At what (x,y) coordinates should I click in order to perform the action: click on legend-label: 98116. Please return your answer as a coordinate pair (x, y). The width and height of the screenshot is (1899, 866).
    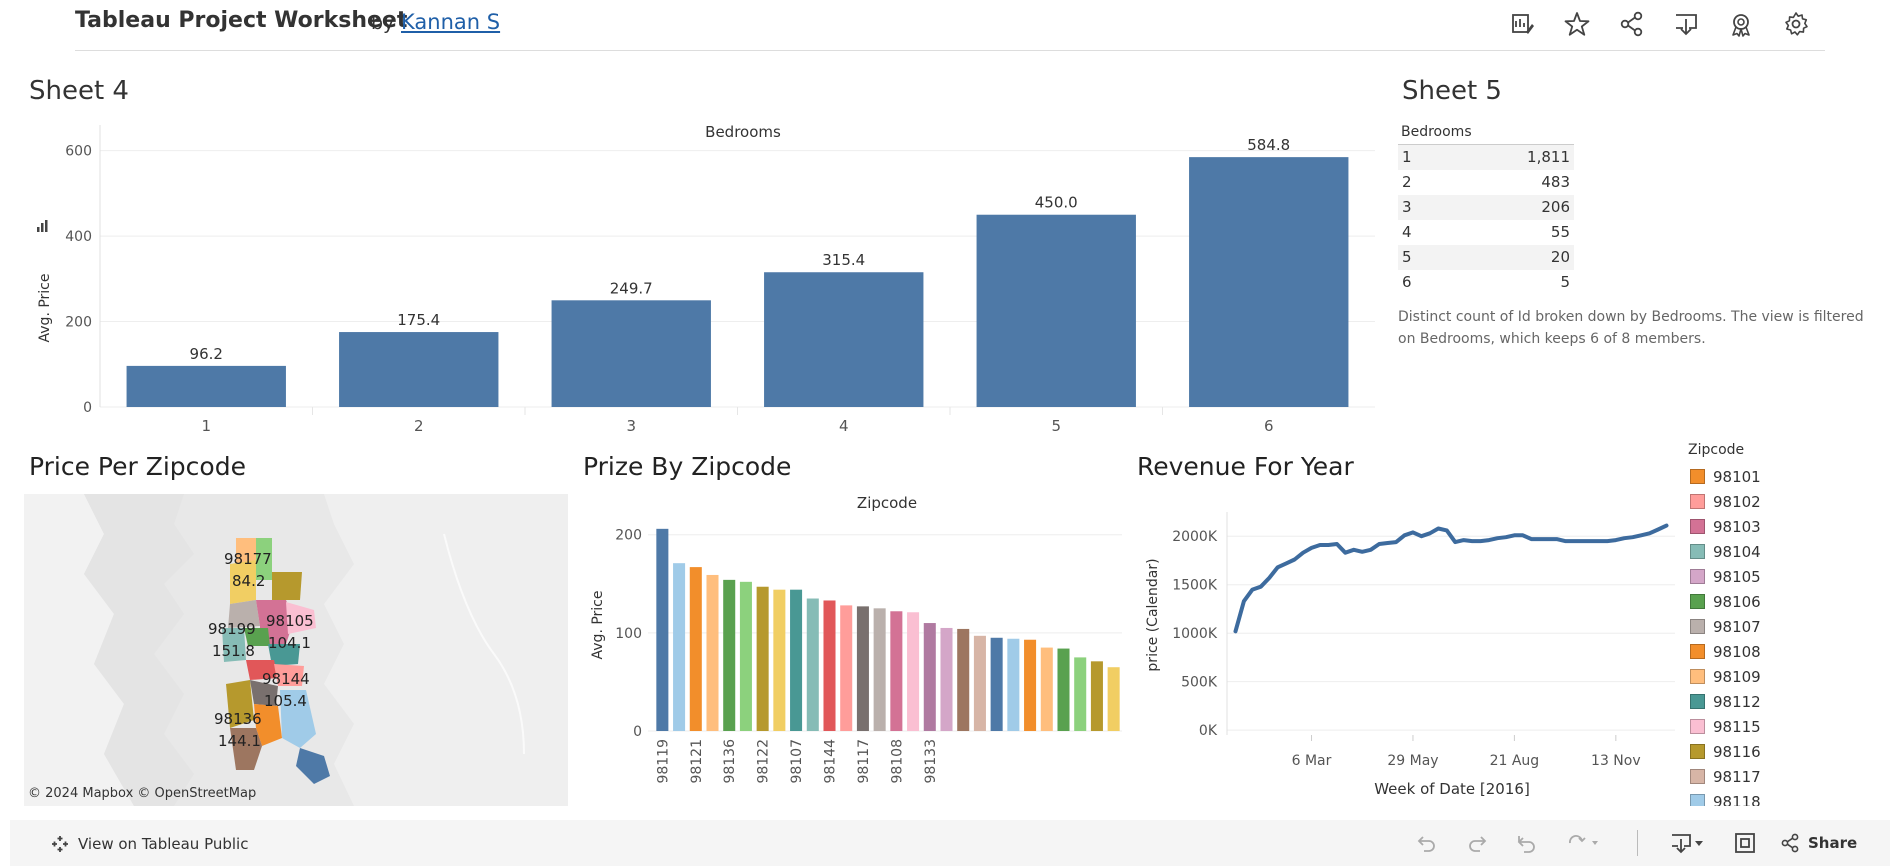
    Looking at the image, I should click on (1737, 751).